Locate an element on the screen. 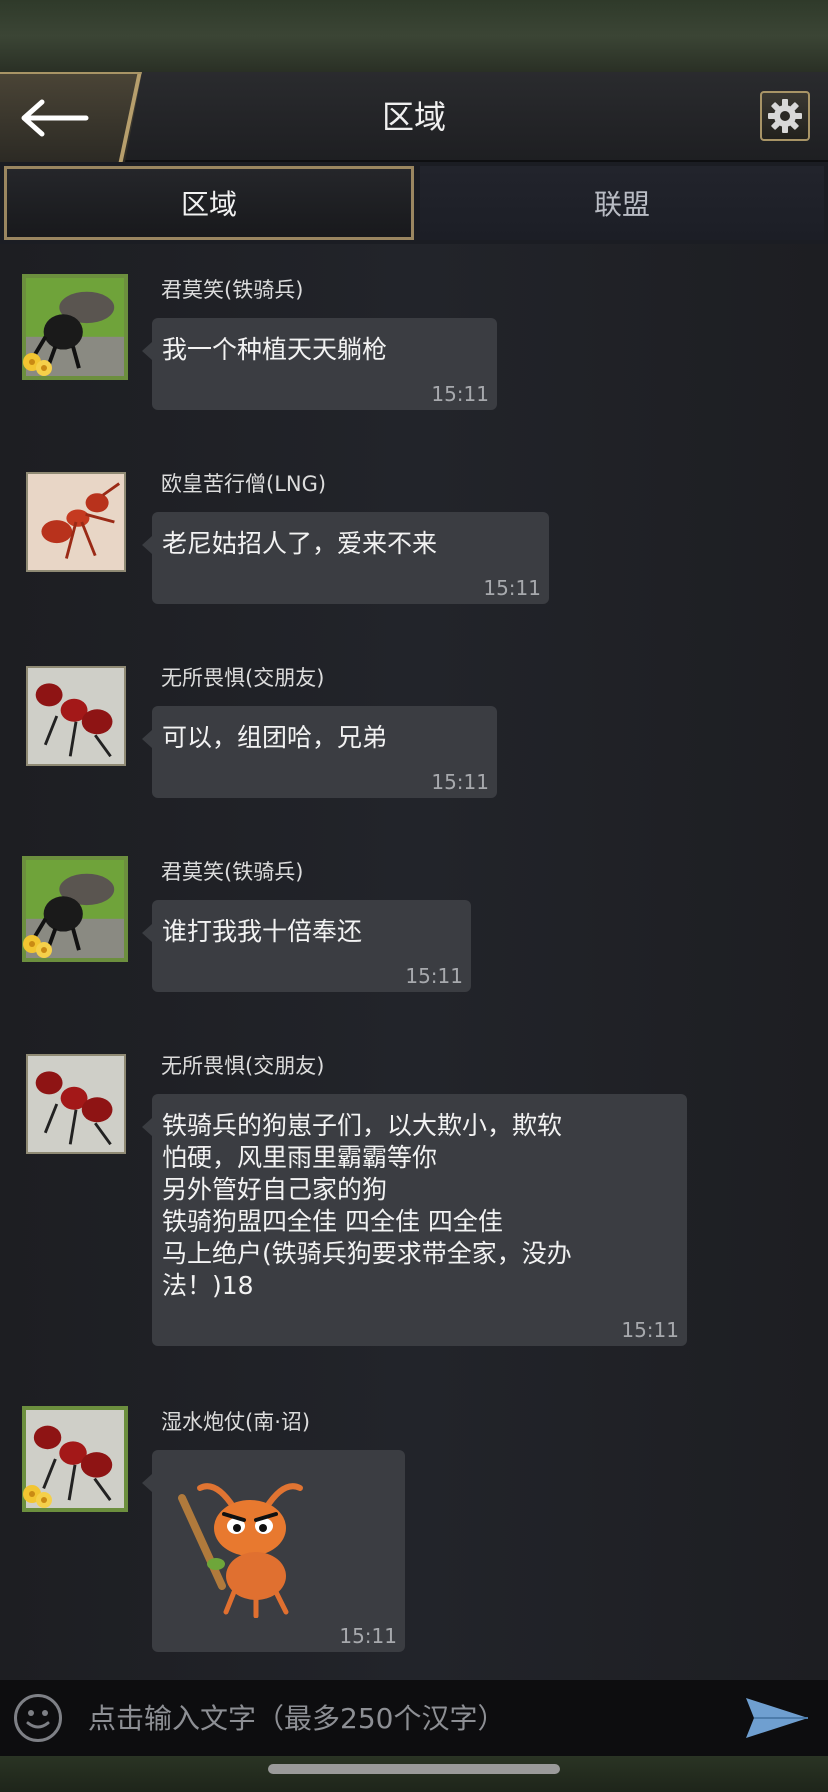  message-bubble: 我一个种植天天躺枪 15:11 is located at coordinates (319, 364).